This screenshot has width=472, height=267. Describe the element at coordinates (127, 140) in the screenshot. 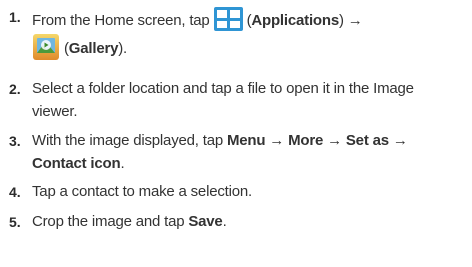

I see `step-text-segment: With the image displayed, tap` at that location.